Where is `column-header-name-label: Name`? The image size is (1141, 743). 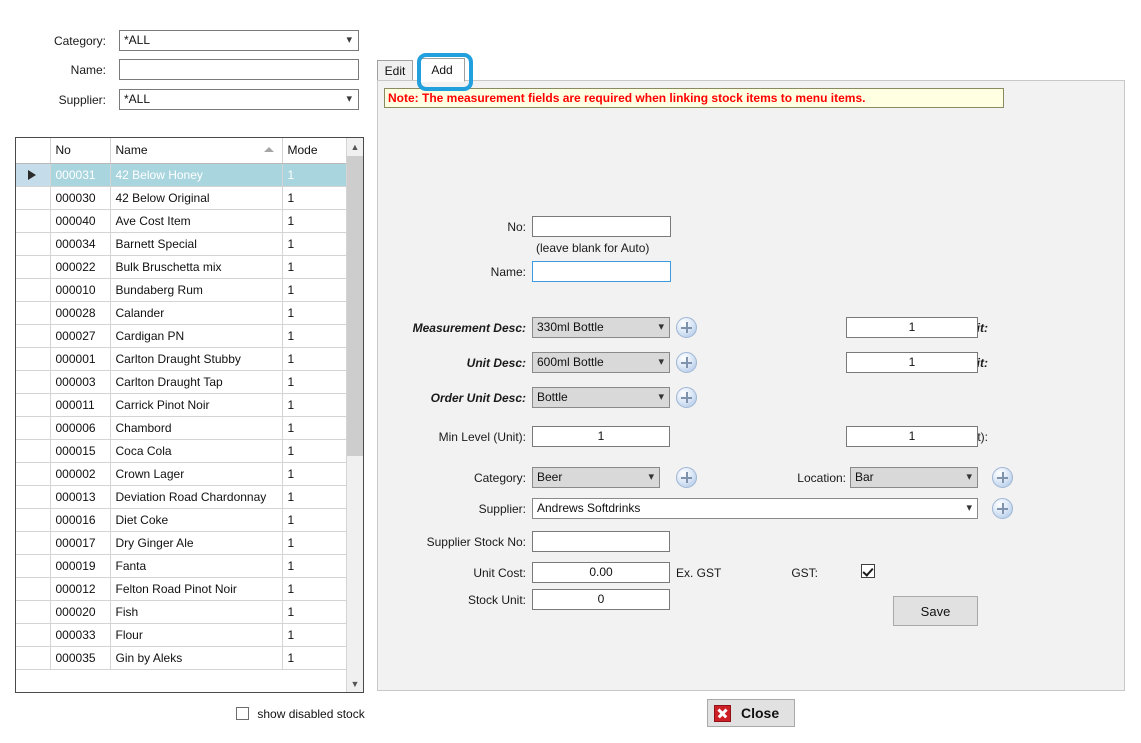 column-header-name-label: Name is located at coordinates (131, 150).